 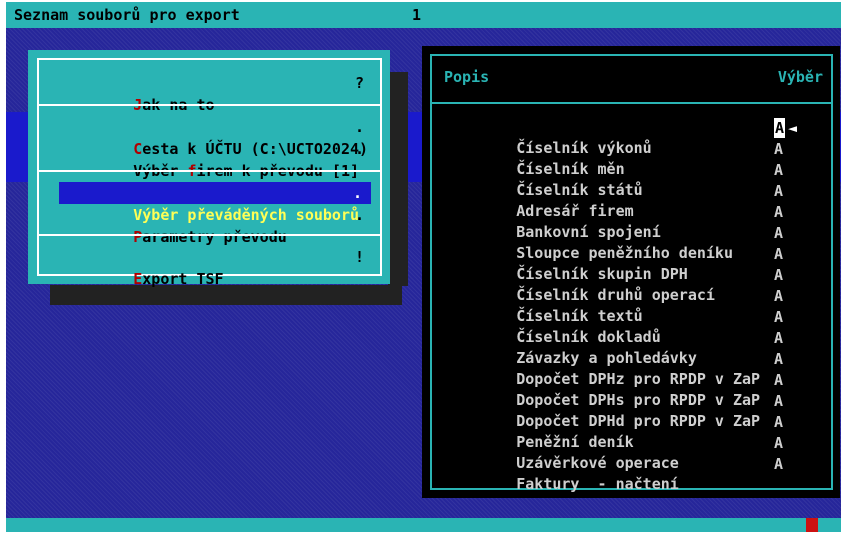 I want to click on title-bar: Seznam souborů pro export 1, so click(x=423, y=15).